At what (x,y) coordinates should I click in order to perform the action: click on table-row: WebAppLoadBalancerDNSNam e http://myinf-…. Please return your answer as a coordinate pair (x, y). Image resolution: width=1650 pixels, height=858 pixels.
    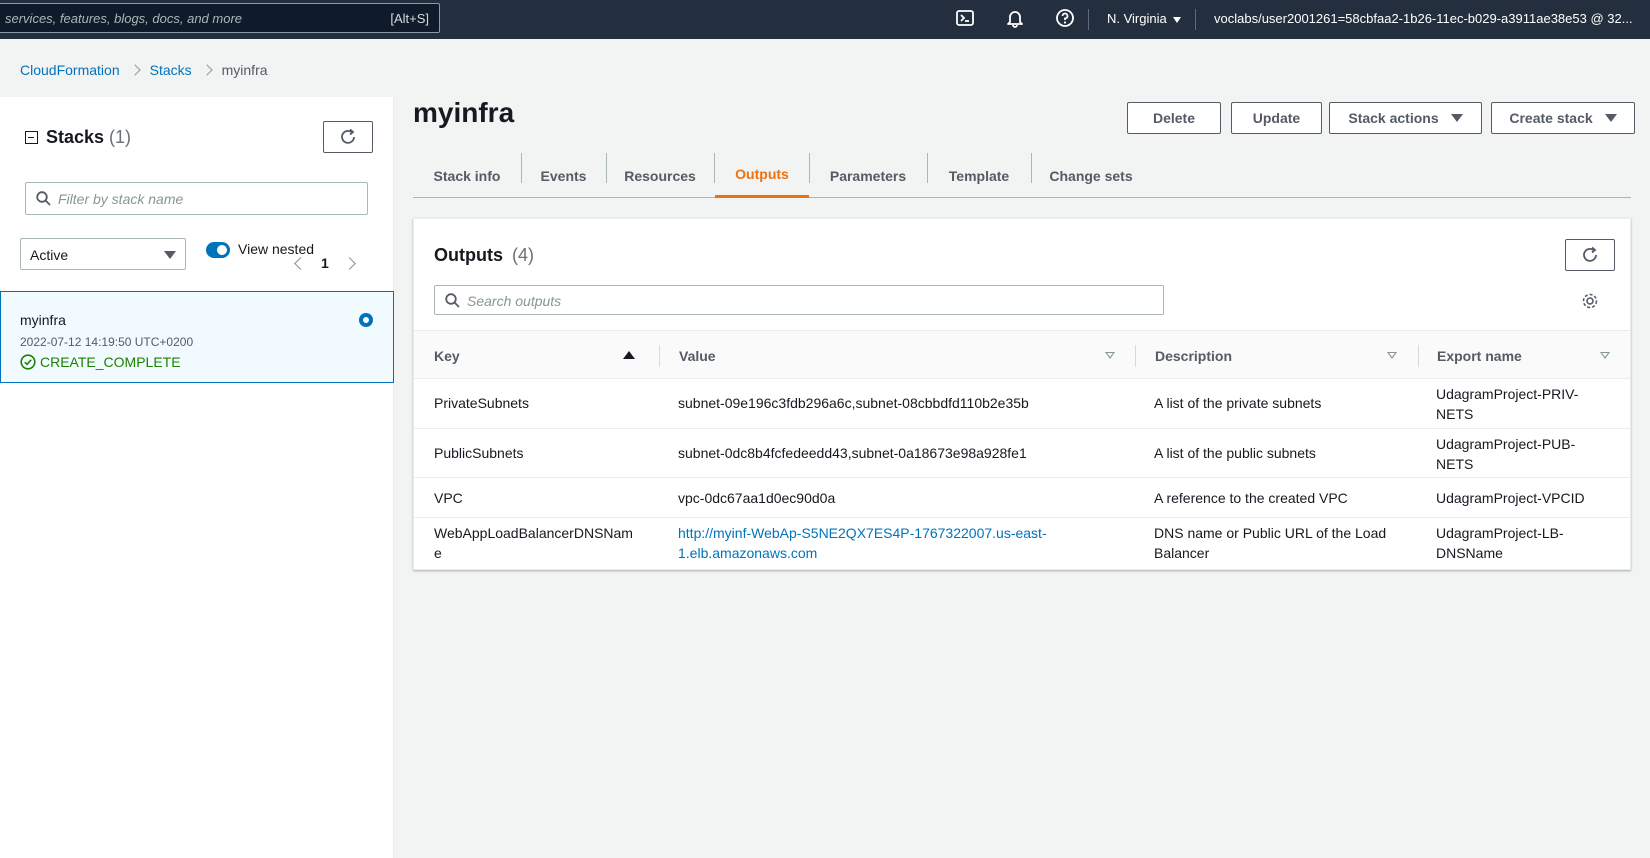
    Looking at the image, I should click on (1022, 543).